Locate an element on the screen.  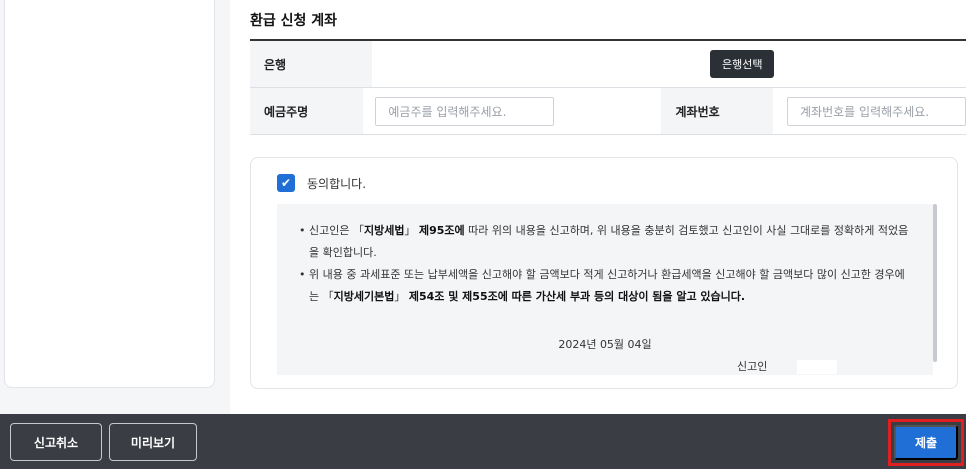
depositor-cell: 예금주를 입력해주세요. is located at coordinates (512, 111).